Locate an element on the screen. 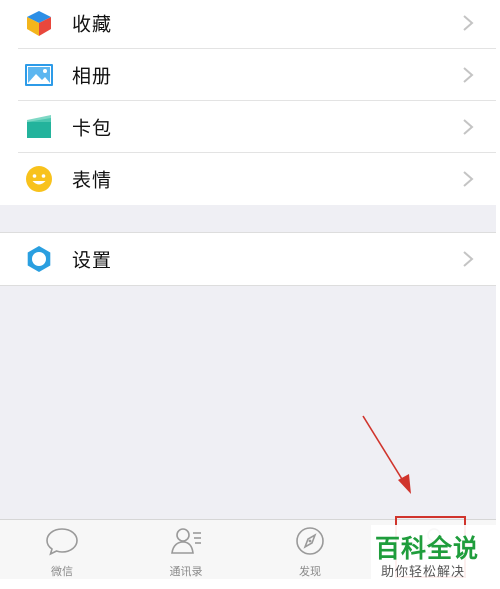  tab-contacts: 通讯录 is located at coordinates (186, 549).